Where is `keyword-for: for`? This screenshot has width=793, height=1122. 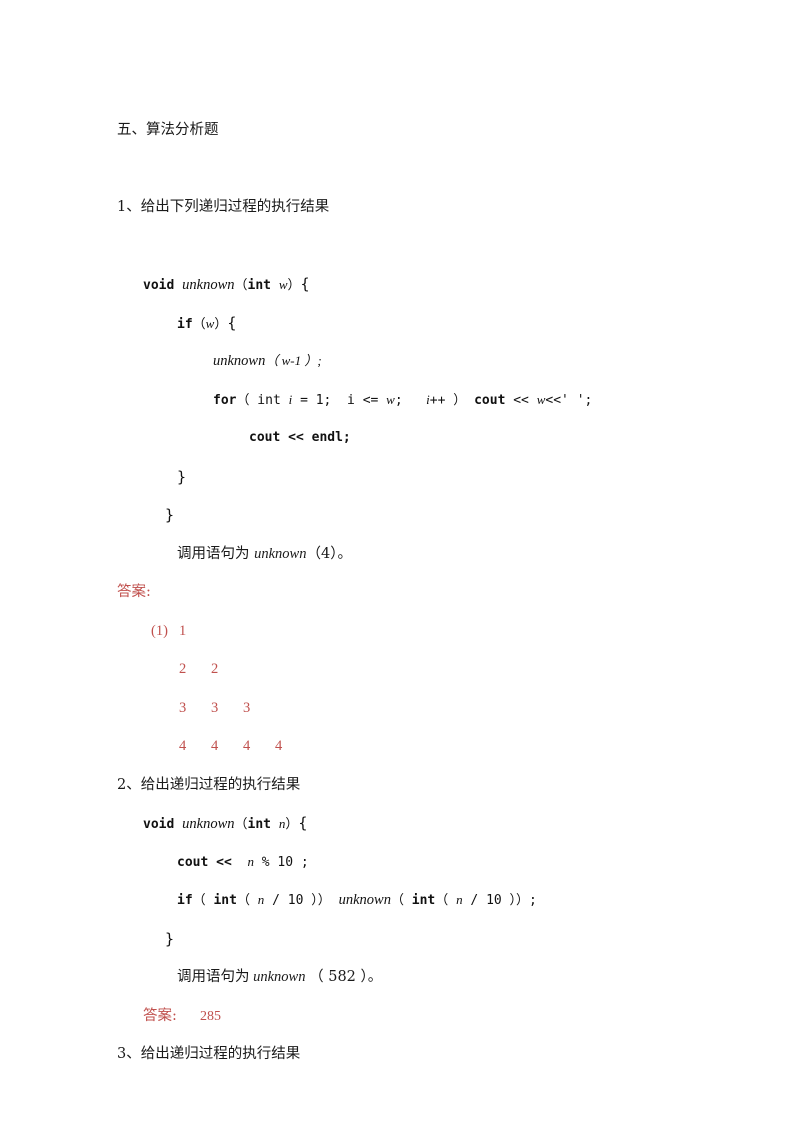
keyword-for: for is located at coordinates (225, 400).